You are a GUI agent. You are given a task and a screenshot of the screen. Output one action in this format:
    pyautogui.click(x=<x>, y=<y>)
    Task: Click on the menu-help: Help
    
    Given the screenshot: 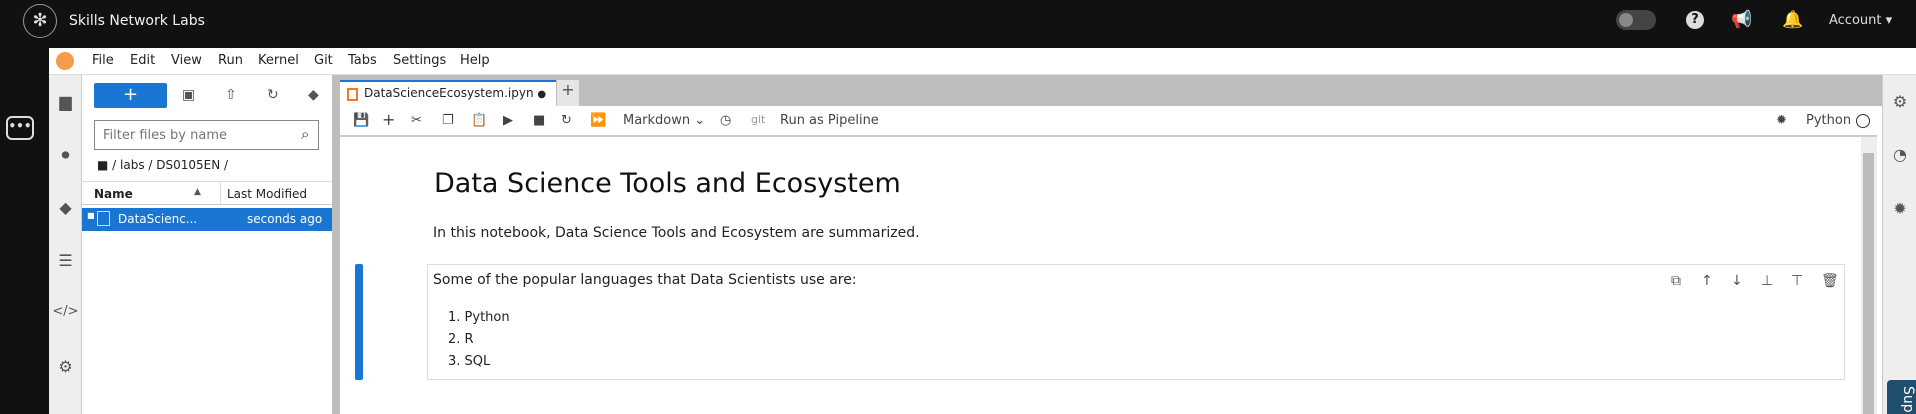 What is the action you would take?
    pyautogui.click(x=475, y=60)
    